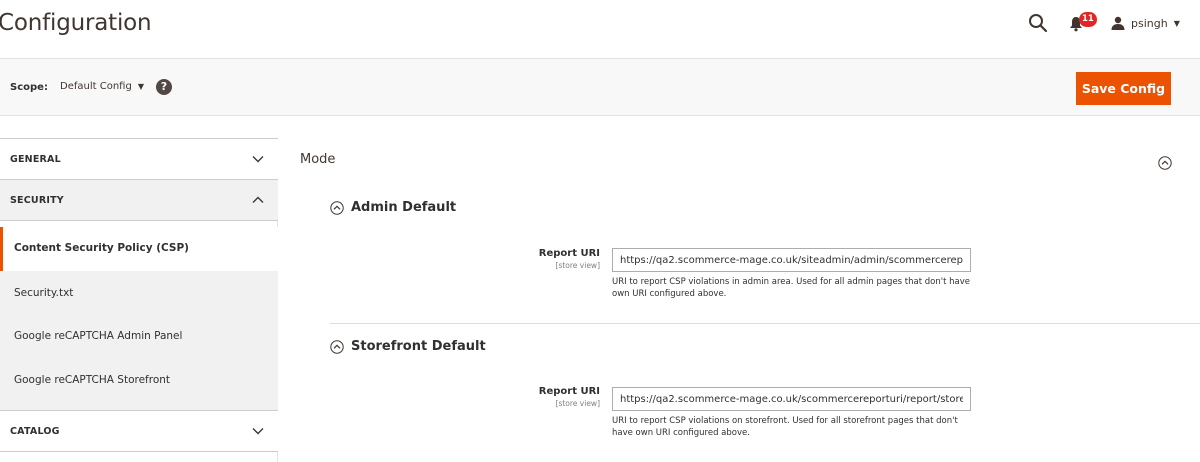 Image resolution: width=1200 pixels, height=462 pixels. Describe the element at coordinates (1088, 19) in the screenshot. I see `notification-count-badge: 11` at that location.